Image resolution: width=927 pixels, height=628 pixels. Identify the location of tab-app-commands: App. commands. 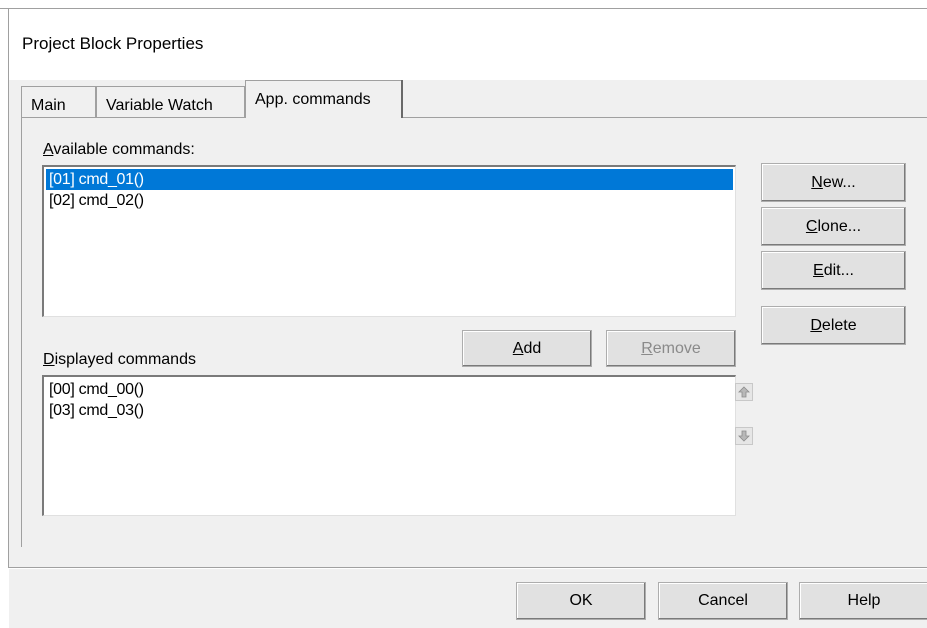
(324, 99).